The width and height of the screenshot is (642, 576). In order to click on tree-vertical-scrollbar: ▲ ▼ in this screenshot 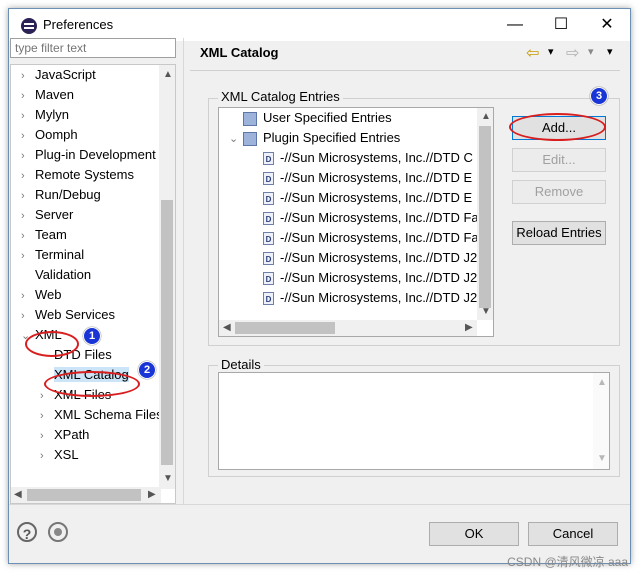, I will do `click(167, 277)`.